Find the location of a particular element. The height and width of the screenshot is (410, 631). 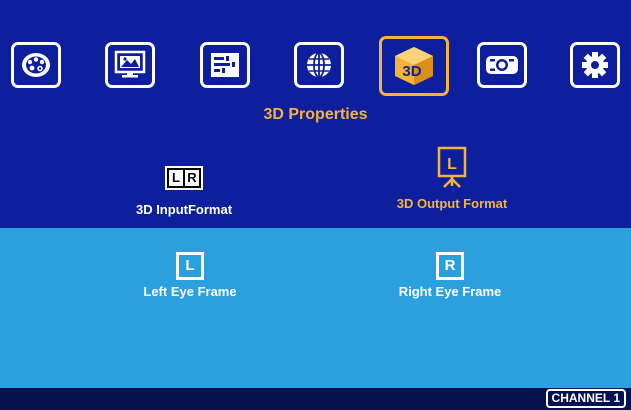

left-eye-option: L Left Eye Frame is located at coordinates (190, 275).